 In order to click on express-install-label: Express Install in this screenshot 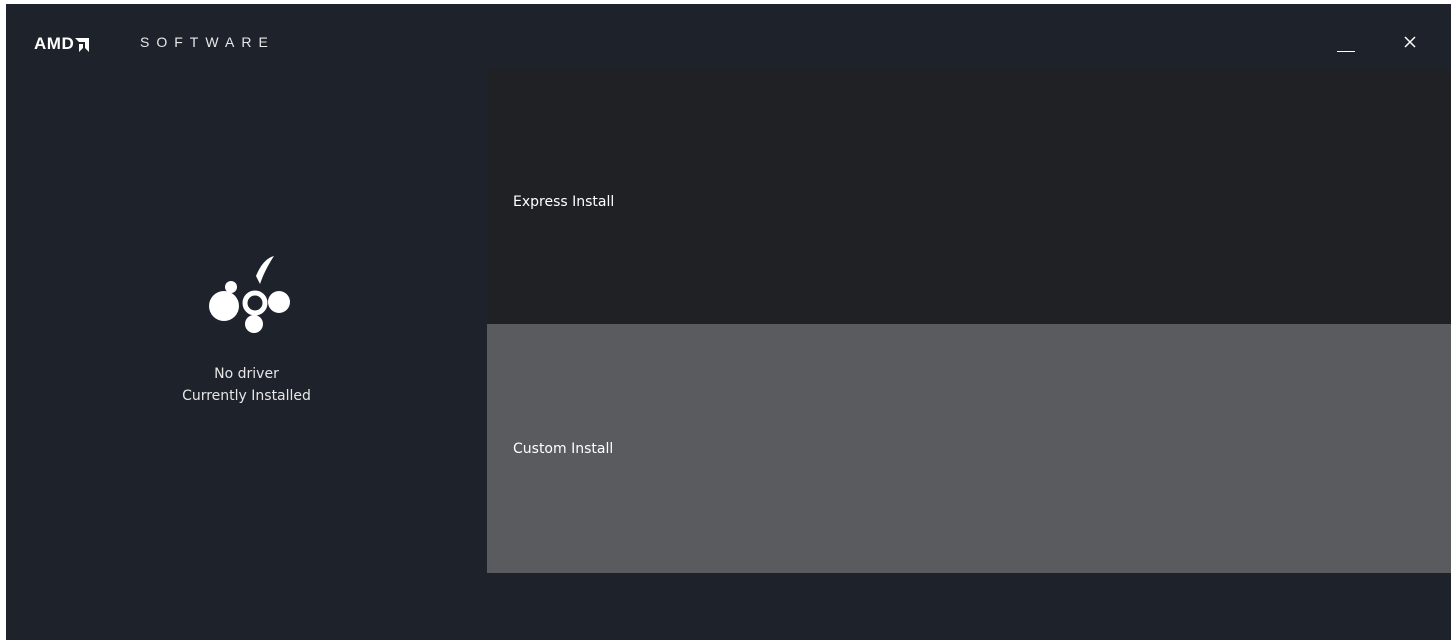, I will do `click(564, 202)`.